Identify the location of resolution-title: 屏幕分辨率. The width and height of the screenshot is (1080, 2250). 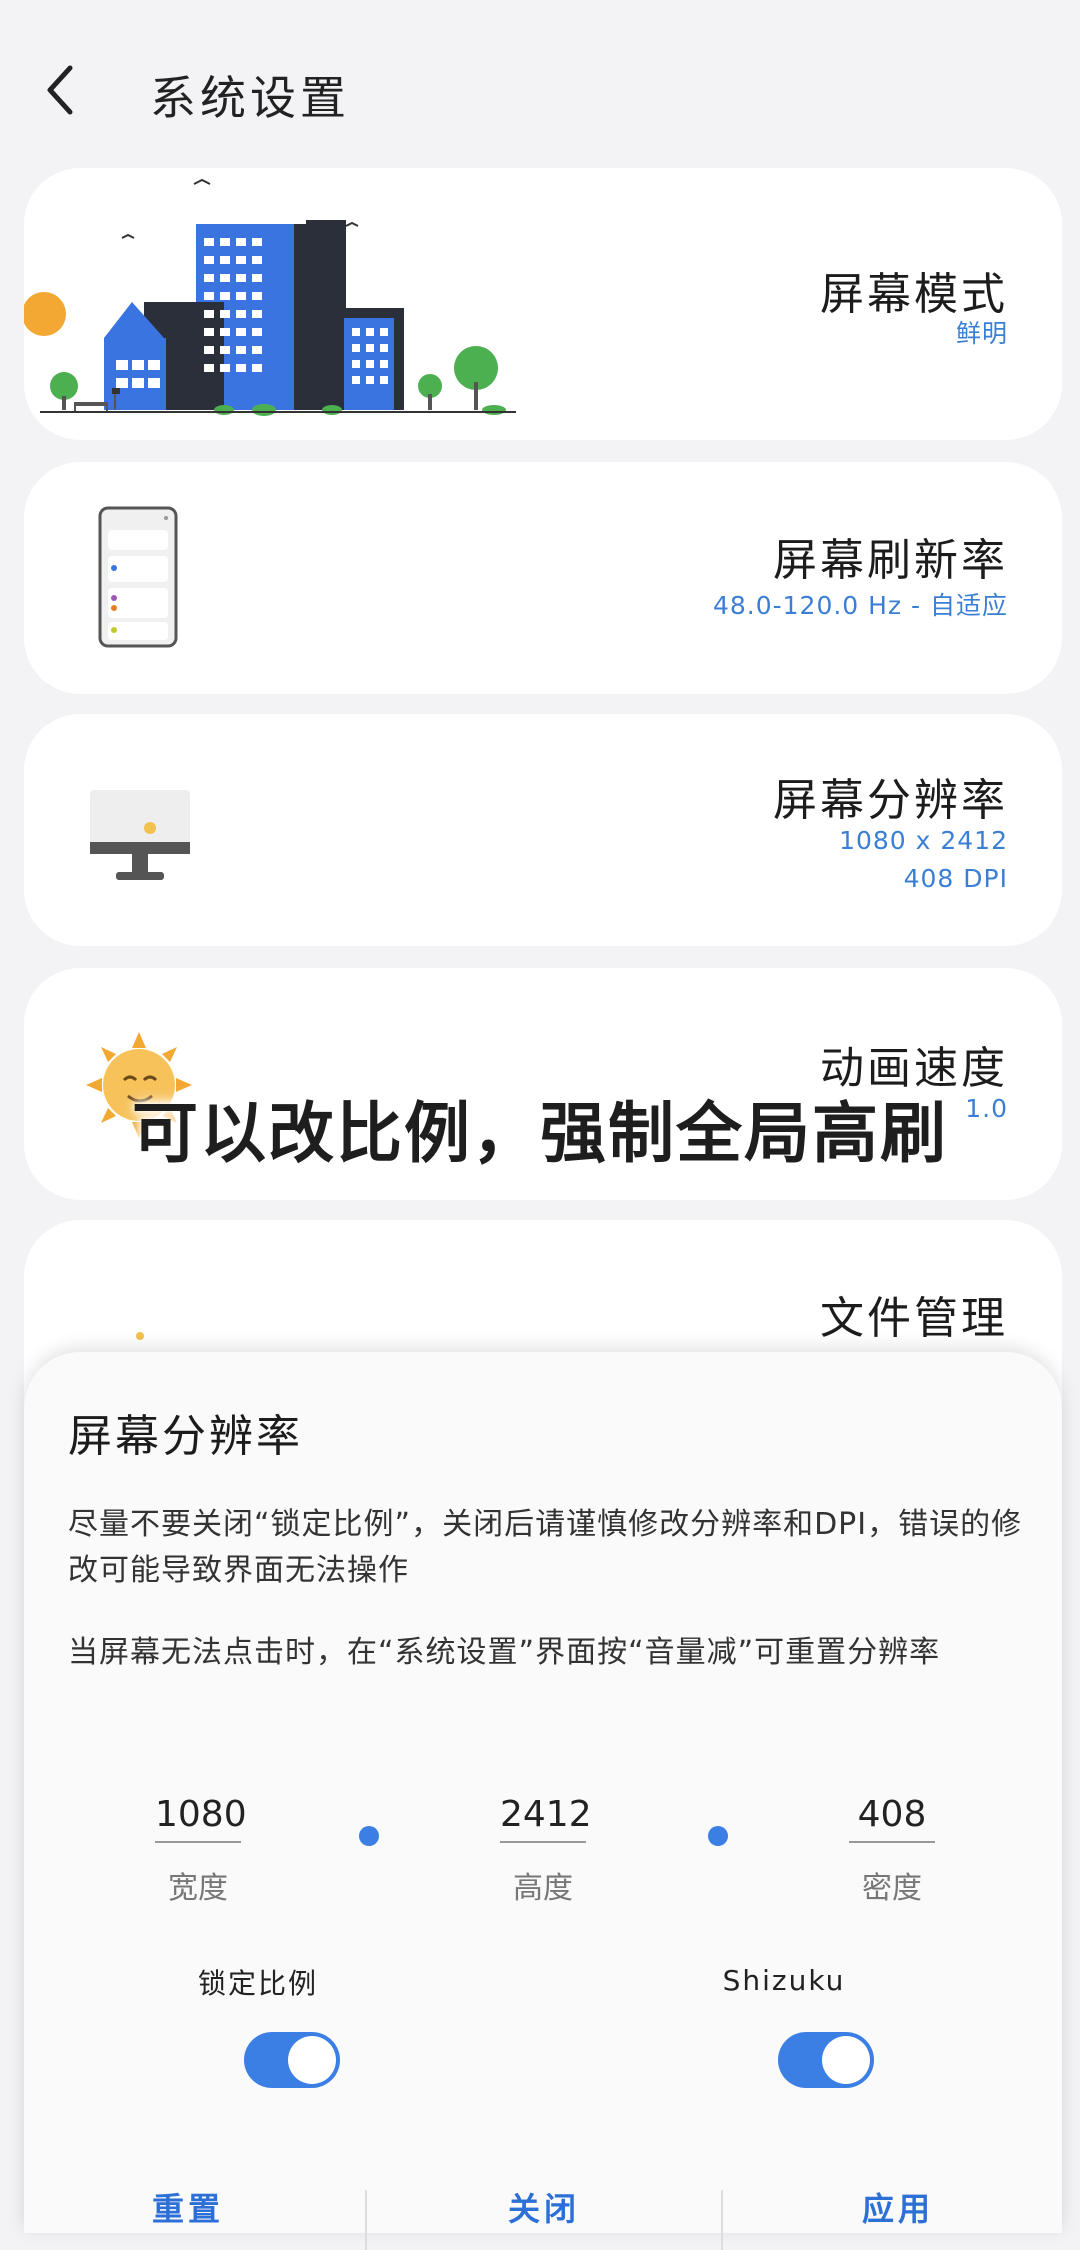
(890, 800).